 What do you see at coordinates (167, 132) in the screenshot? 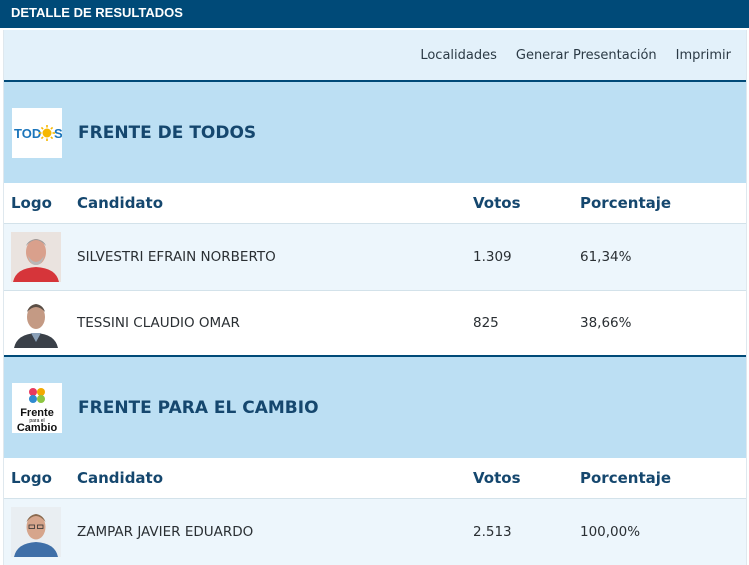
I see `party-name: FRENTE DE TODOS` at bounding box center [167, 132].